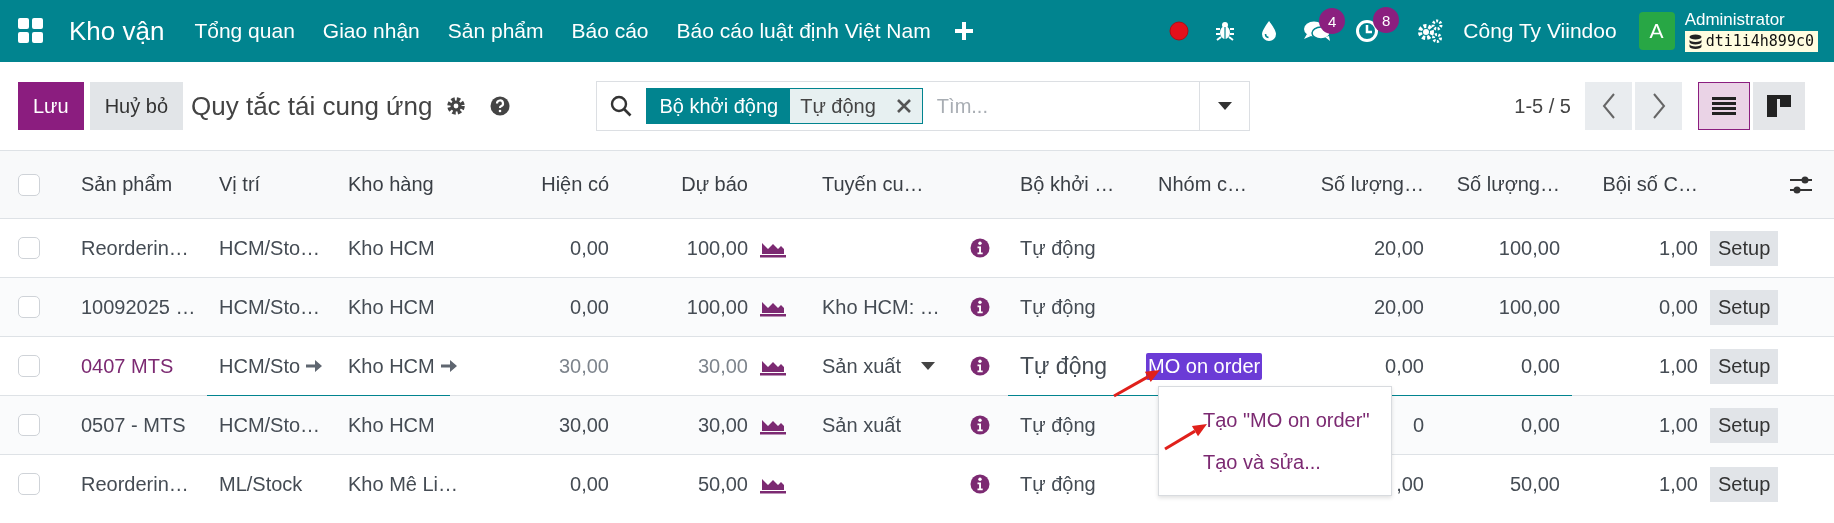 The height and width of the screenshot is (523, 1834). I want to click on menu-item: Báo cáo, so click(610, 31).